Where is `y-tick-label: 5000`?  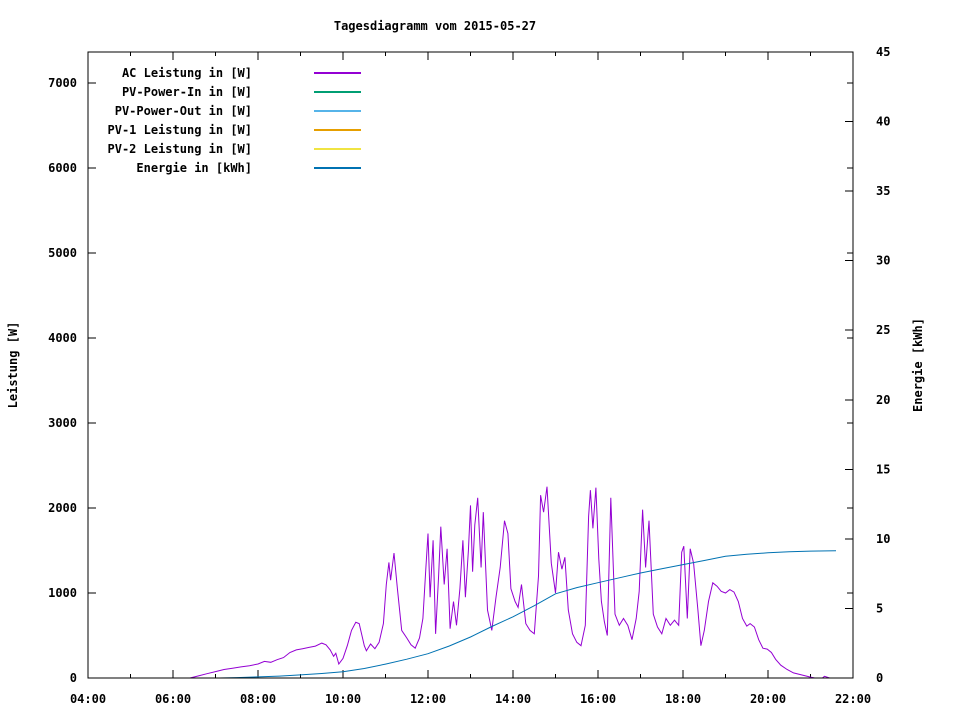
y-tick-label: 5000 is located at coordinates (62, 253).